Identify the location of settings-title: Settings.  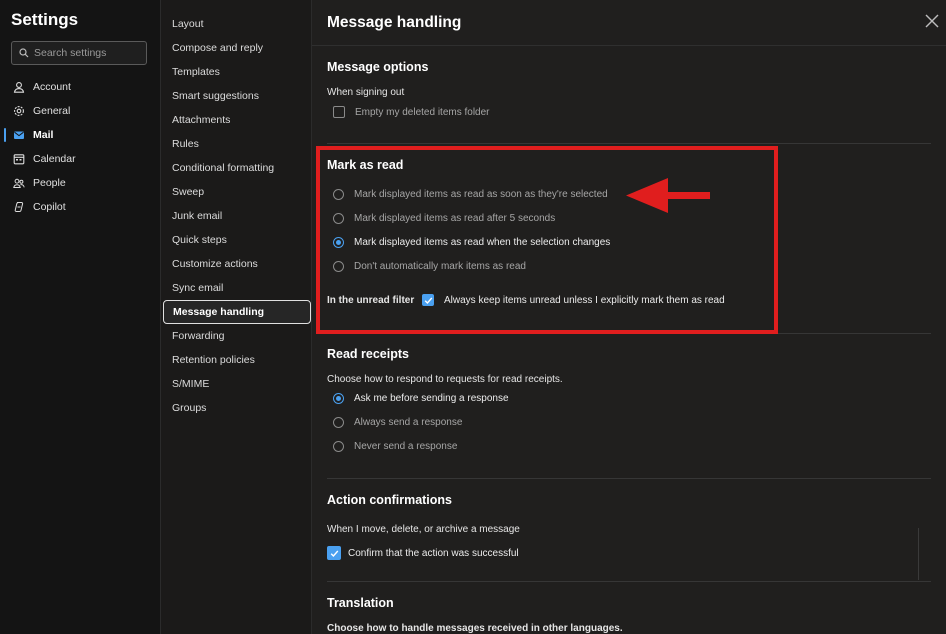
(45, 19).